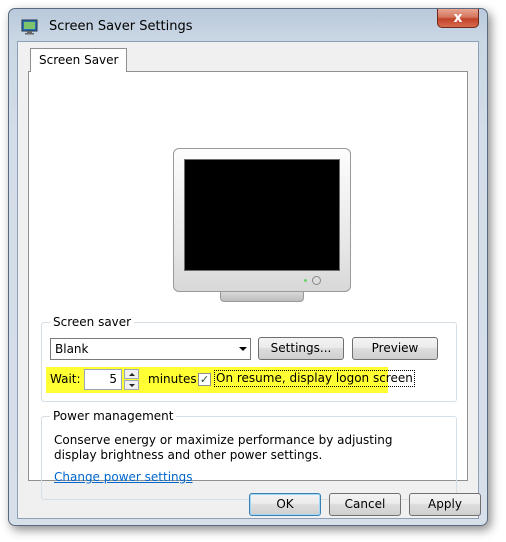  What do you see at coordinates (365, 504) in the screenshot?
I see `cancel-button: Cancel` at bounding box center [365, 504].